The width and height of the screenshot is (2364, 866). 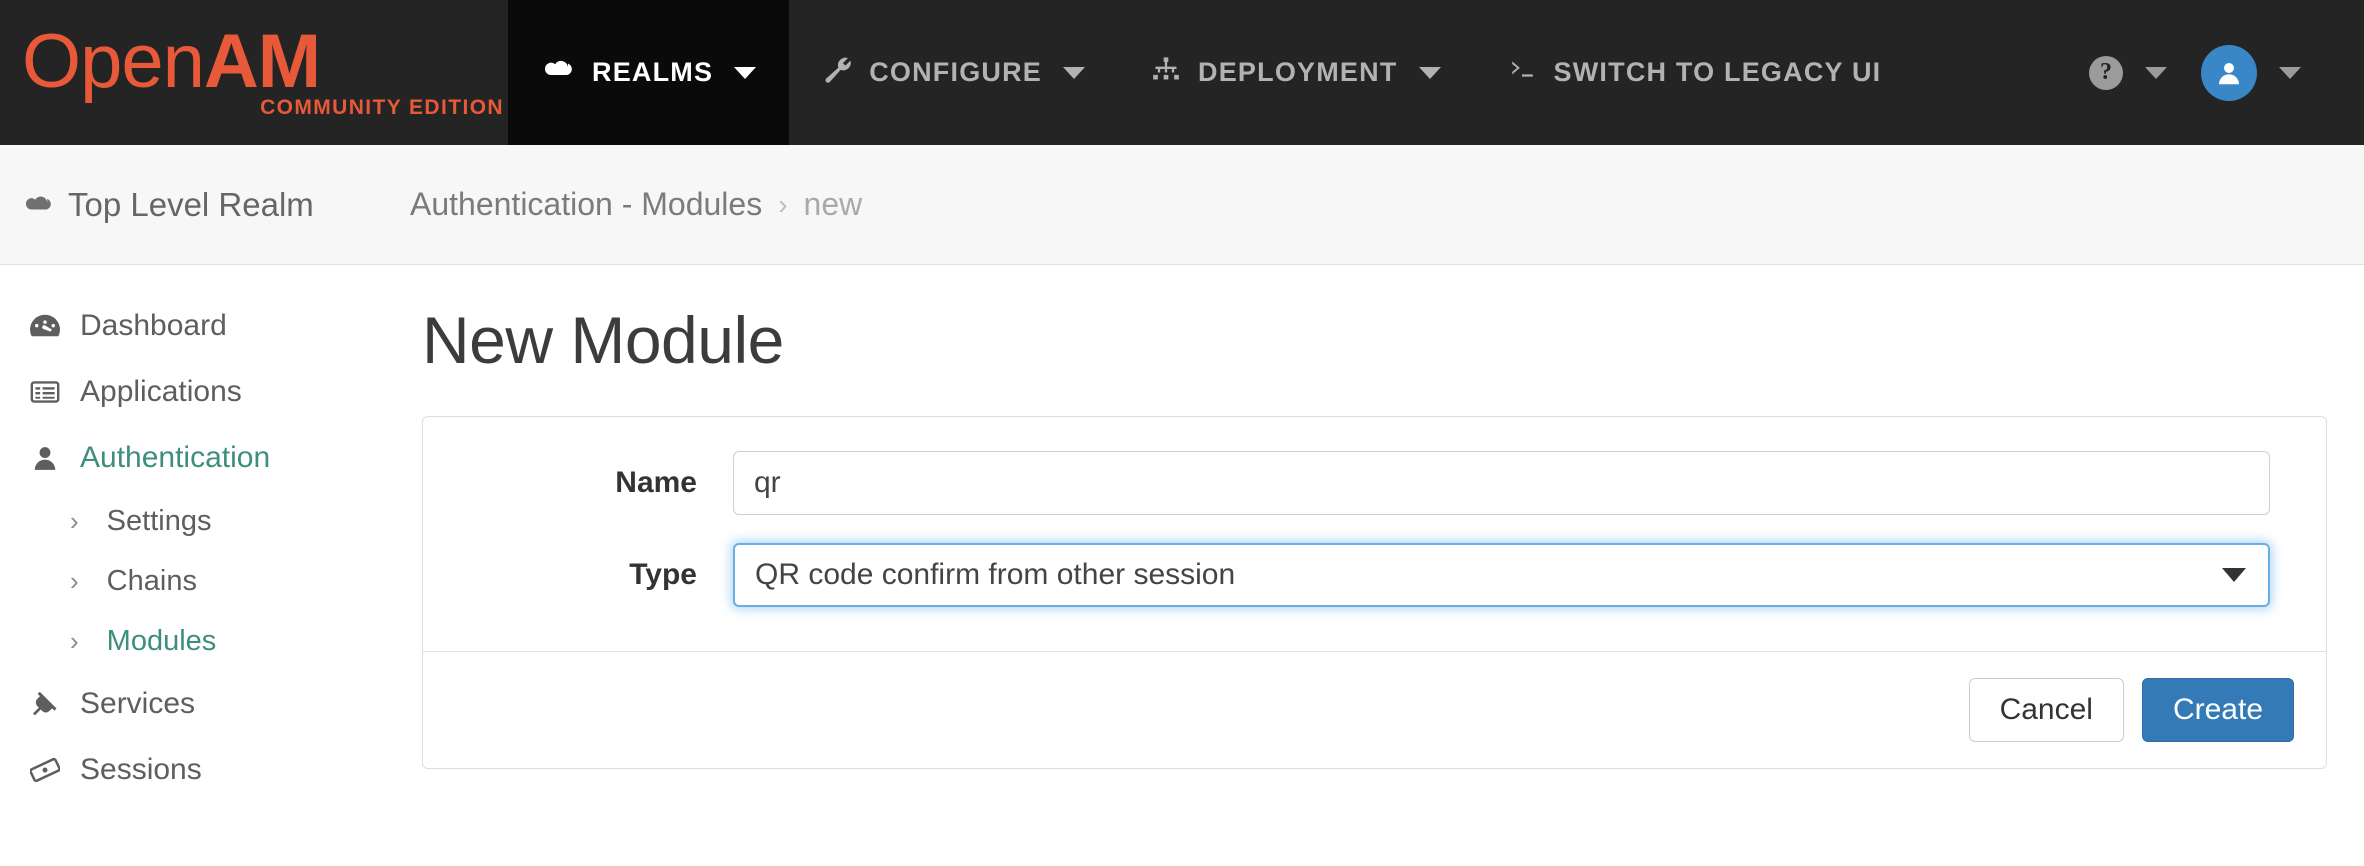 I want to click on form-row-type: Type QR code confirm from other session, so click(x=1374, y=575).